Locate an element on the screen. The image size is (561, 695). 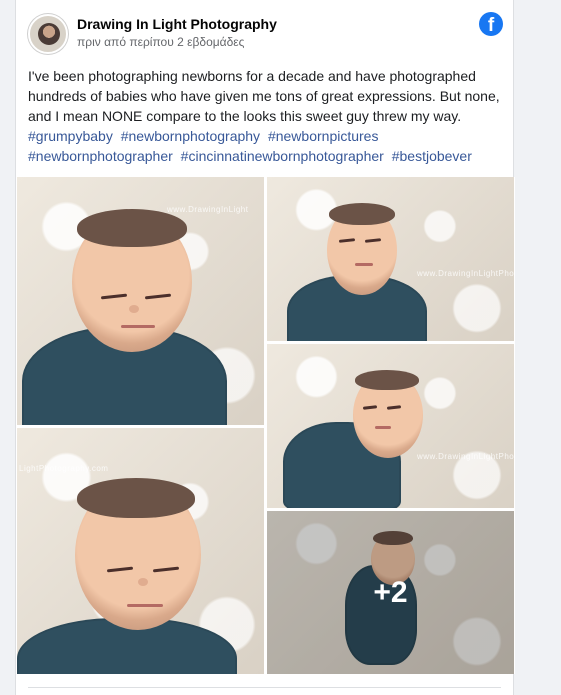
page-name-link: Drawing In Light Photography is located at coordinates (177, 24).